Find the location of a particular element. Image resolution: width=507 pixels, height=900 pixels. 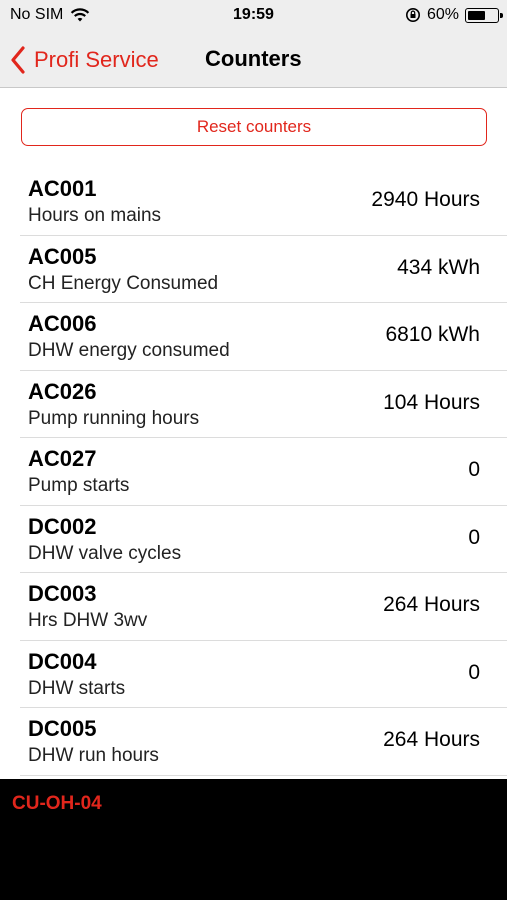

counter-value: 104 Hours is located at coordinates (431, 402).